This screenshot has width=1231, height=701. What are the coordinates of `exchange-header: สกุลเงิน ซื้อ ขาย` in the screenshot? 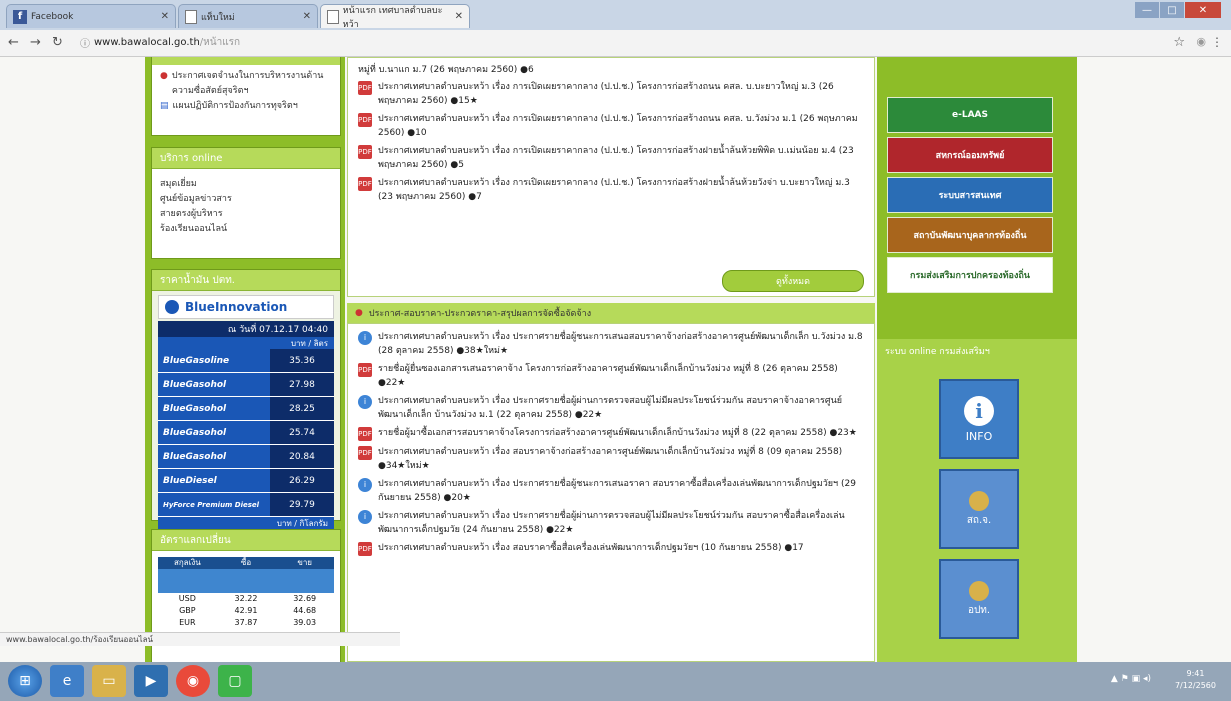 It's located at (246, 563).